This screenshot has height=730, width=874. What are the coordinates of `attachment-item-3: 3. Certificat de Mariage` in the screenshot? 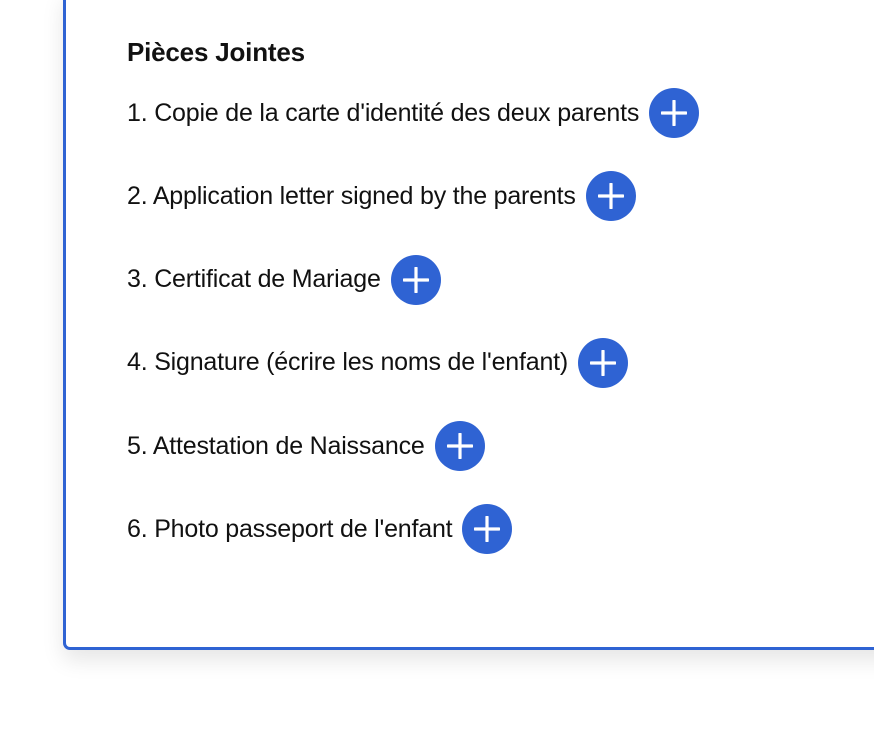 It's located at (413, 279).